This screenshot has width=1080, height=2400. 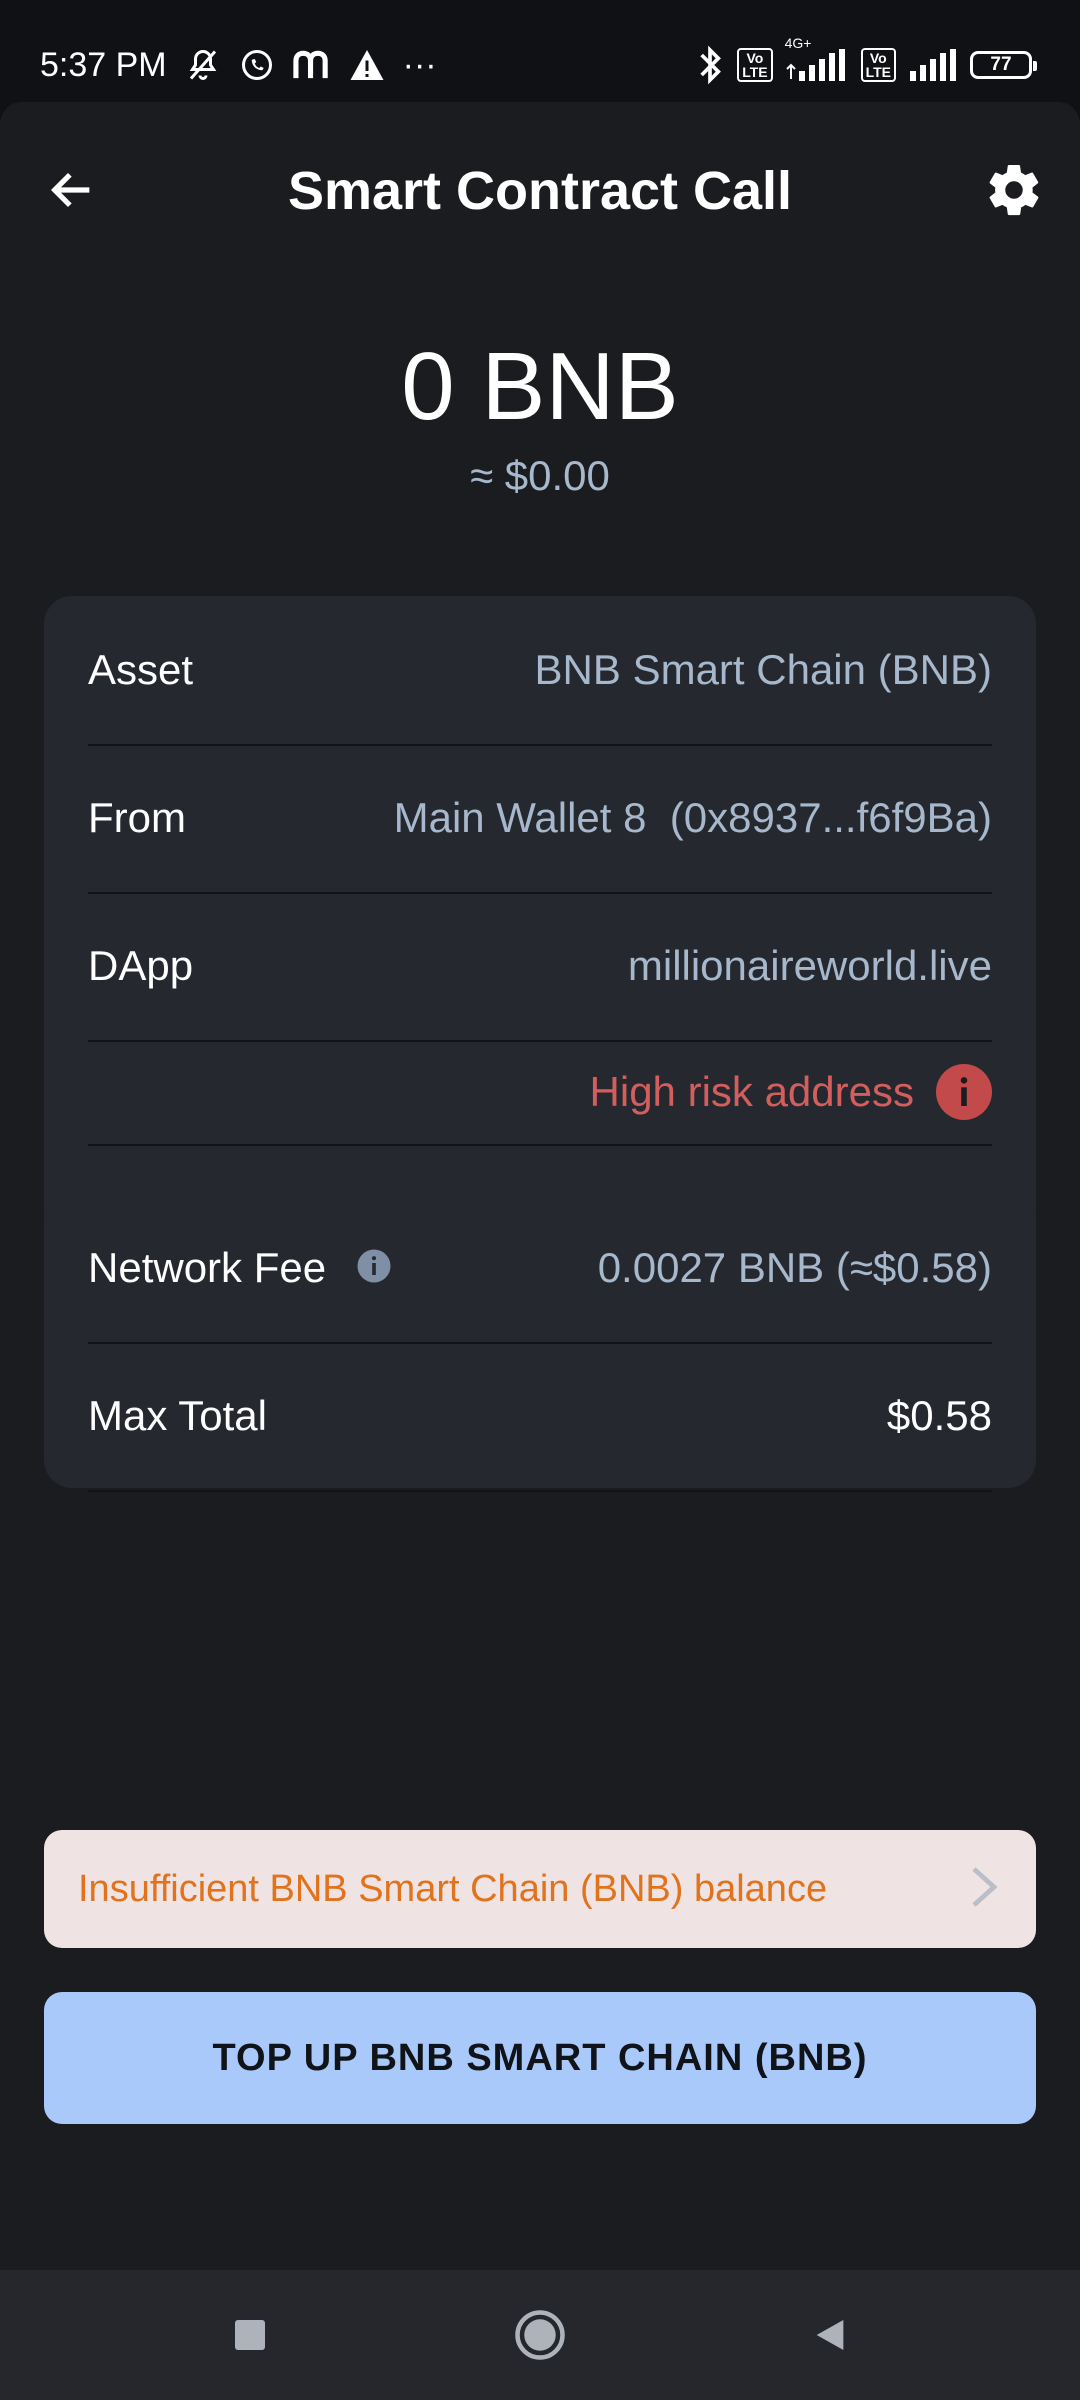 What do you see at coordinates (878, 65) in the screenshot?
I see `volte-badge-2: Vo LTE` at bounding box center [878, 65].